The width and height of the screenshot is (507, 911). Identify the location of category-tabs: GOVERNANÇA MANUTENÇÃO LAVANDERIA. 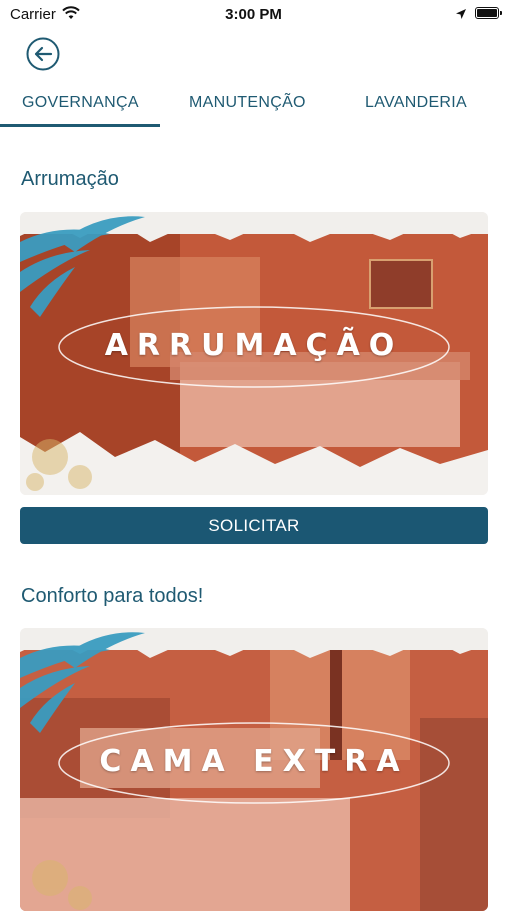
(253, 107).